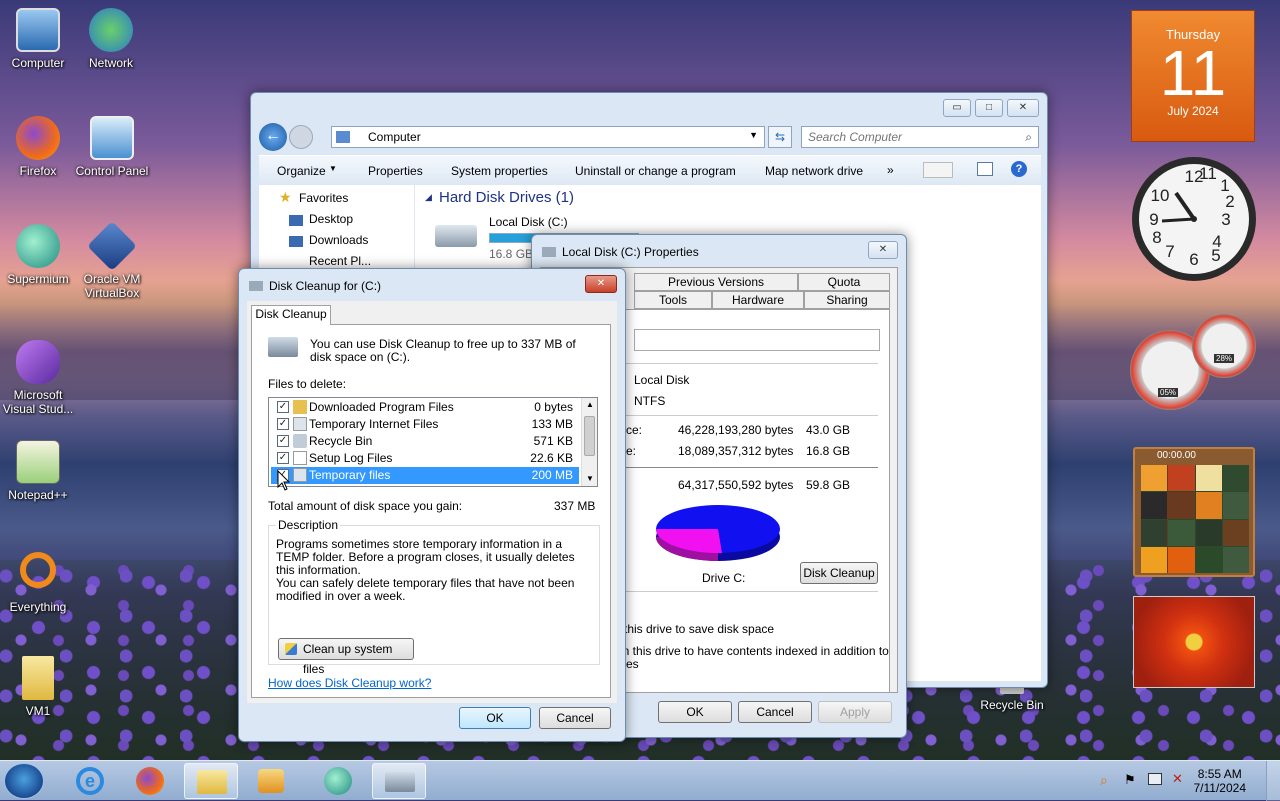  I want to click on picture-puzzle-gadget: 00:00.00, so click(1194, 512).